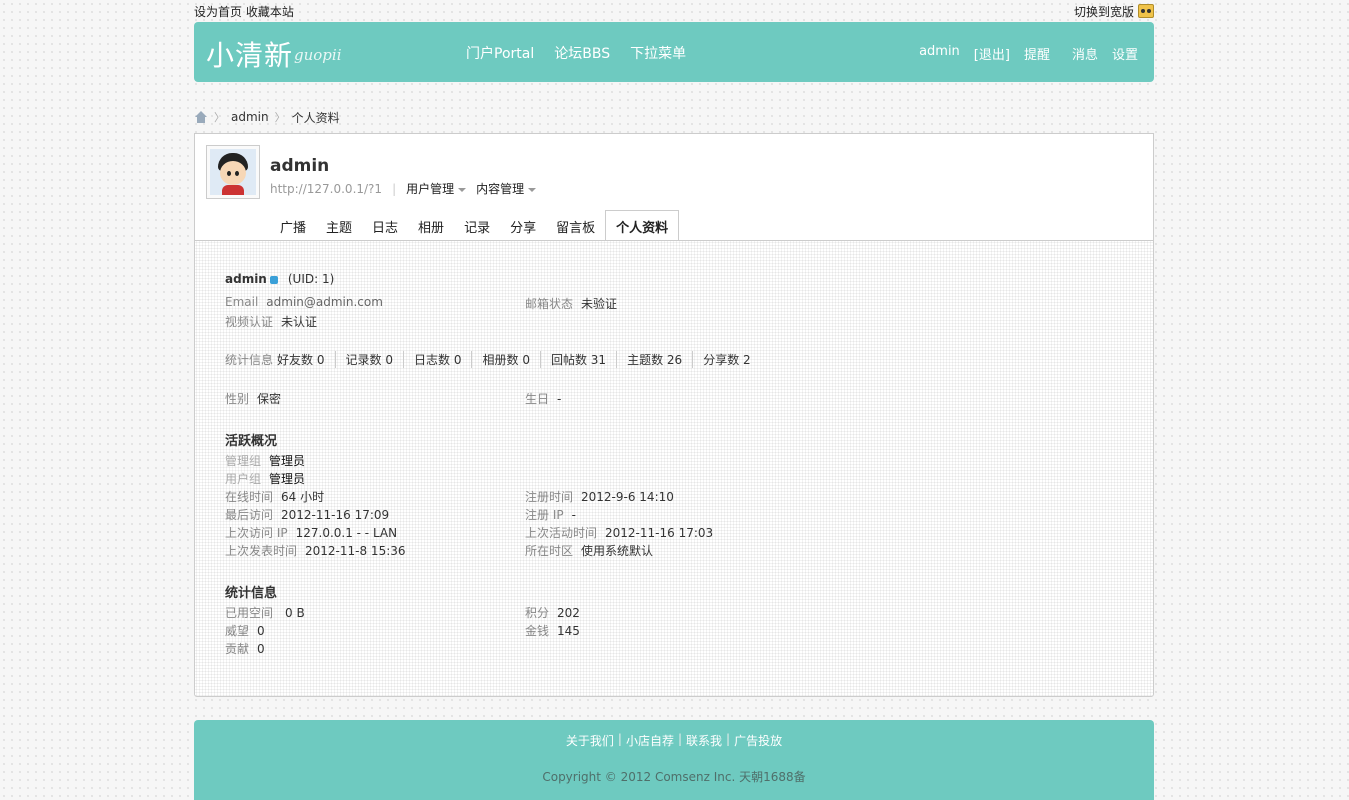  Describe the element at coordinates (300, 166) in the screenshot. I see `profile-name: admin` at that location.